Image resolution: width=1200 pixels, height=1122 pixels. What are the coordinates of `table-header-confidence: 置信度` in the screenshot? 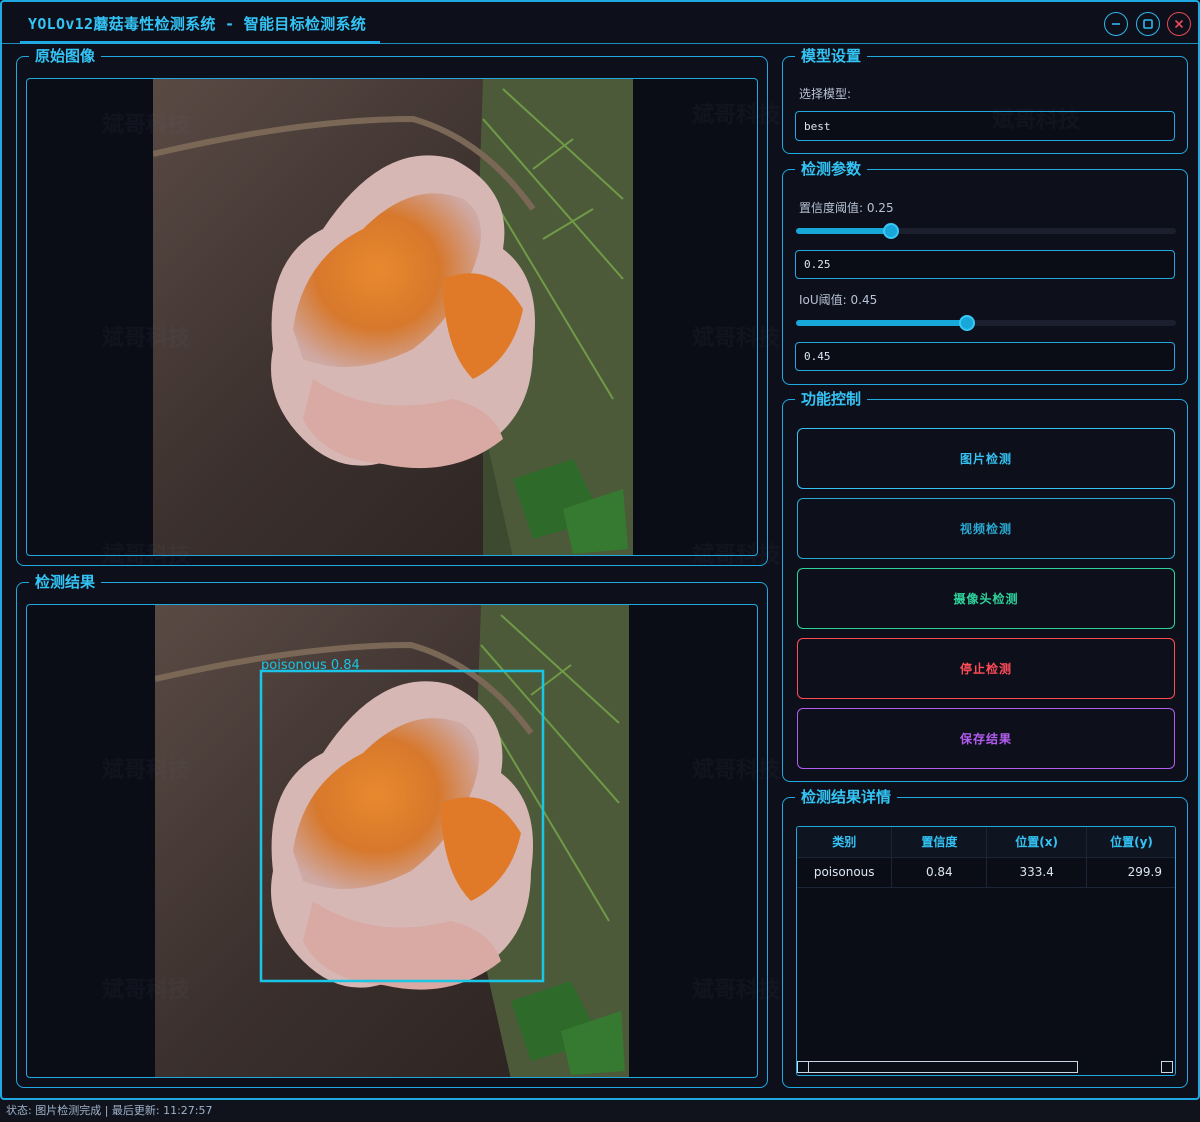 It's located at (939, 842).